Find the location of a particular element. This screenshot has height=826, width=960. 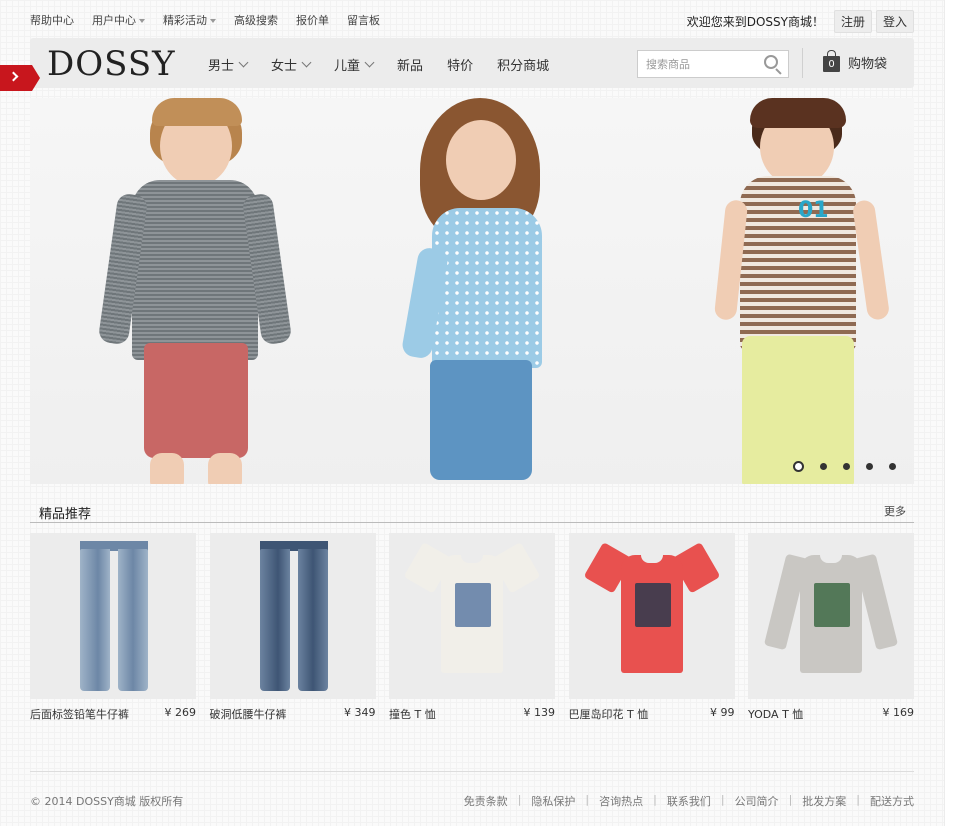

welcome-text: 欢迎您来到DOSSY商城！ is located at coordinates (755, 22).